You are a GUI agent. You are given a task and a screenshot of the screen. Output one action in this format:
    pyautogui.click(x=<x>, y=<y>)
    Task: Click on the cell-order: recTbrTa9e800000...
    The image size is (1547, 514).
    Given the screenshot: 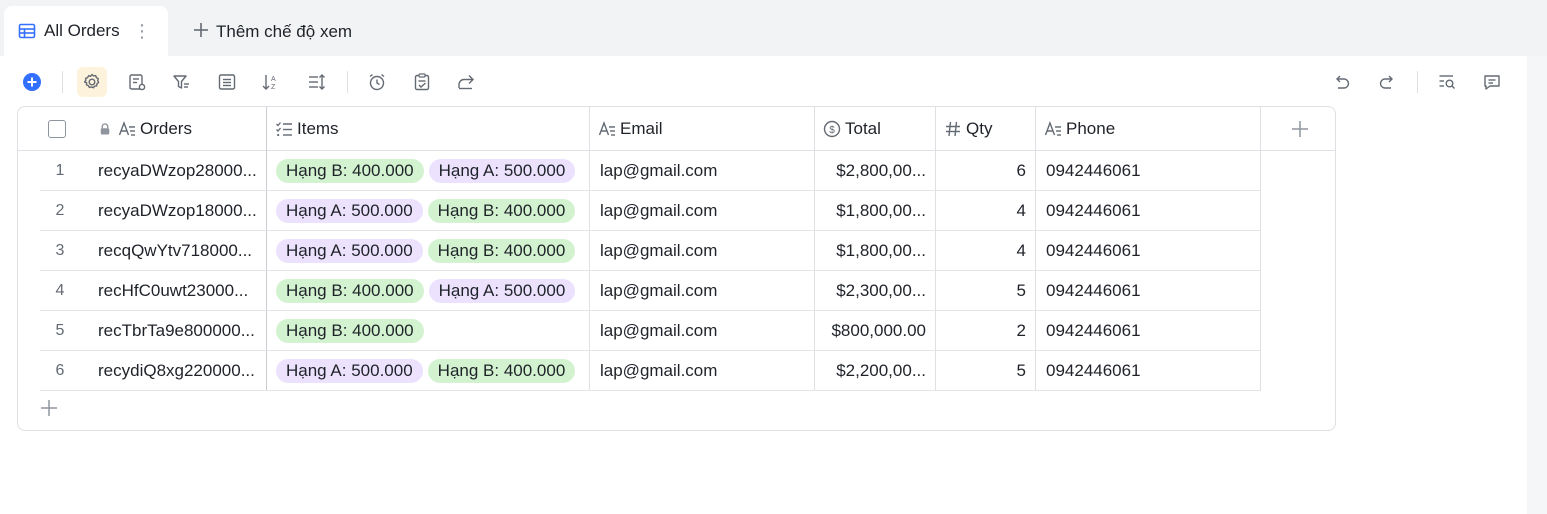 What is the action you would take?
    pyautogui.click(x=181, y=331)
    